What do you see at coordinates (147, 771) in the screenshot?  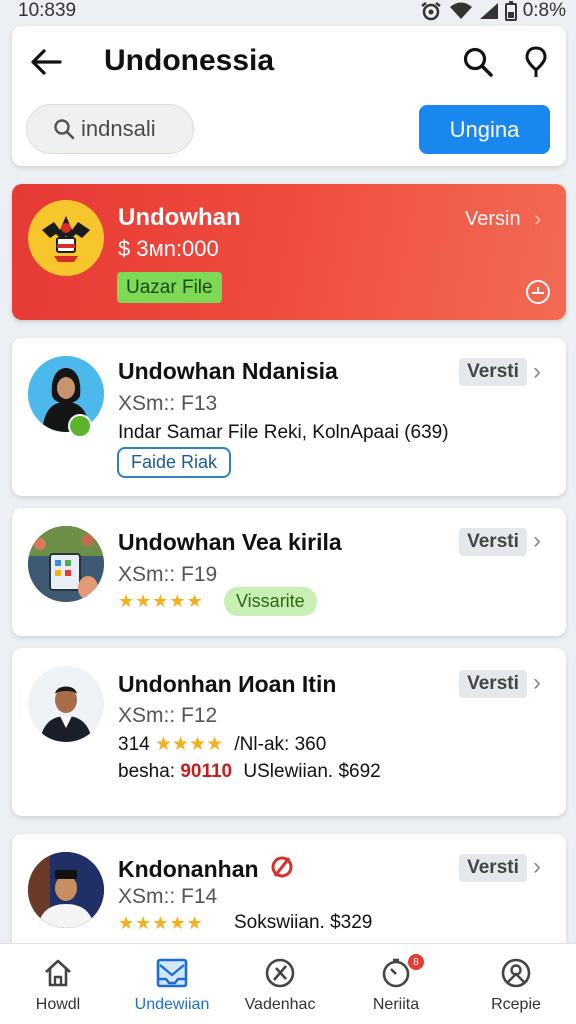 I see `detail-label: besha:` at bounding box center [147, 771].